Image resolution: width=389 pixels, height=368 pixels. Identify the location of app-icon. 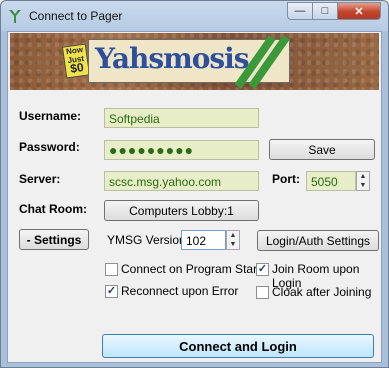
(15, 16).